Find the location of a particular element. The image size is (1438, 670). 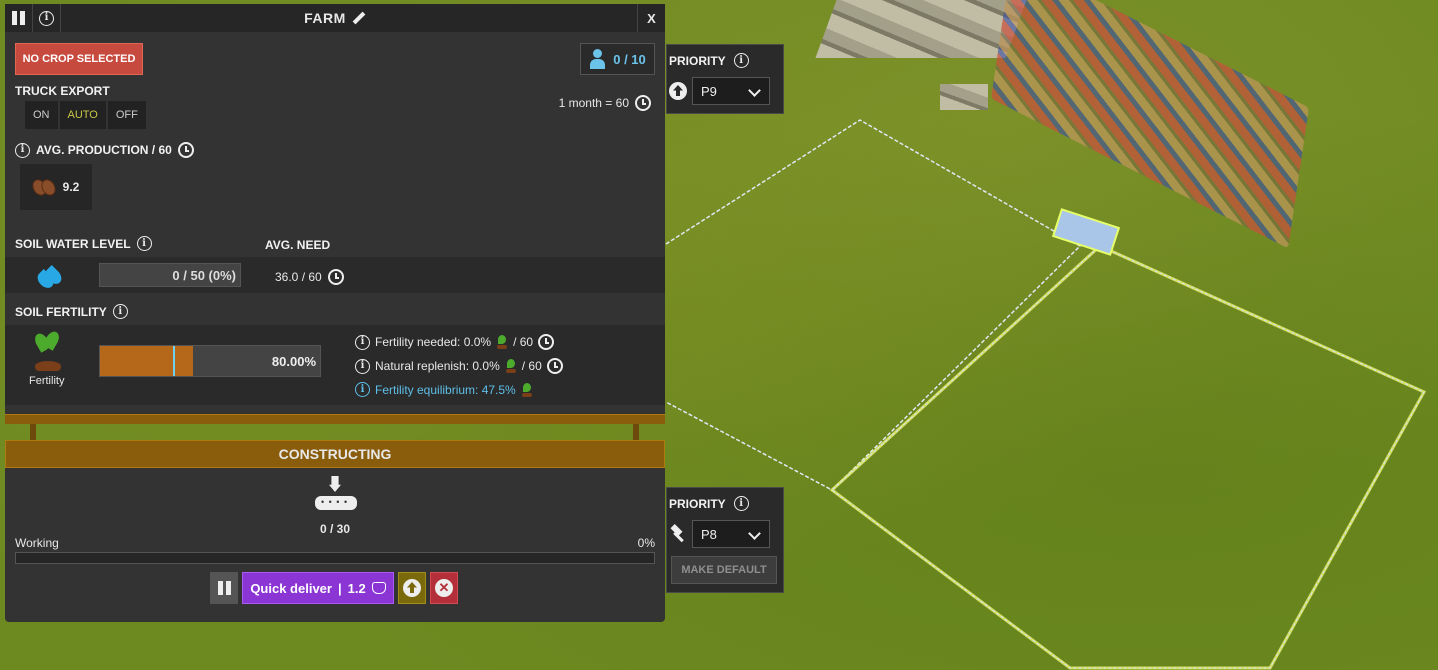

avg-production-heading: i AVG. PRODUCTION / 60 is located at coordinates (104, 150).